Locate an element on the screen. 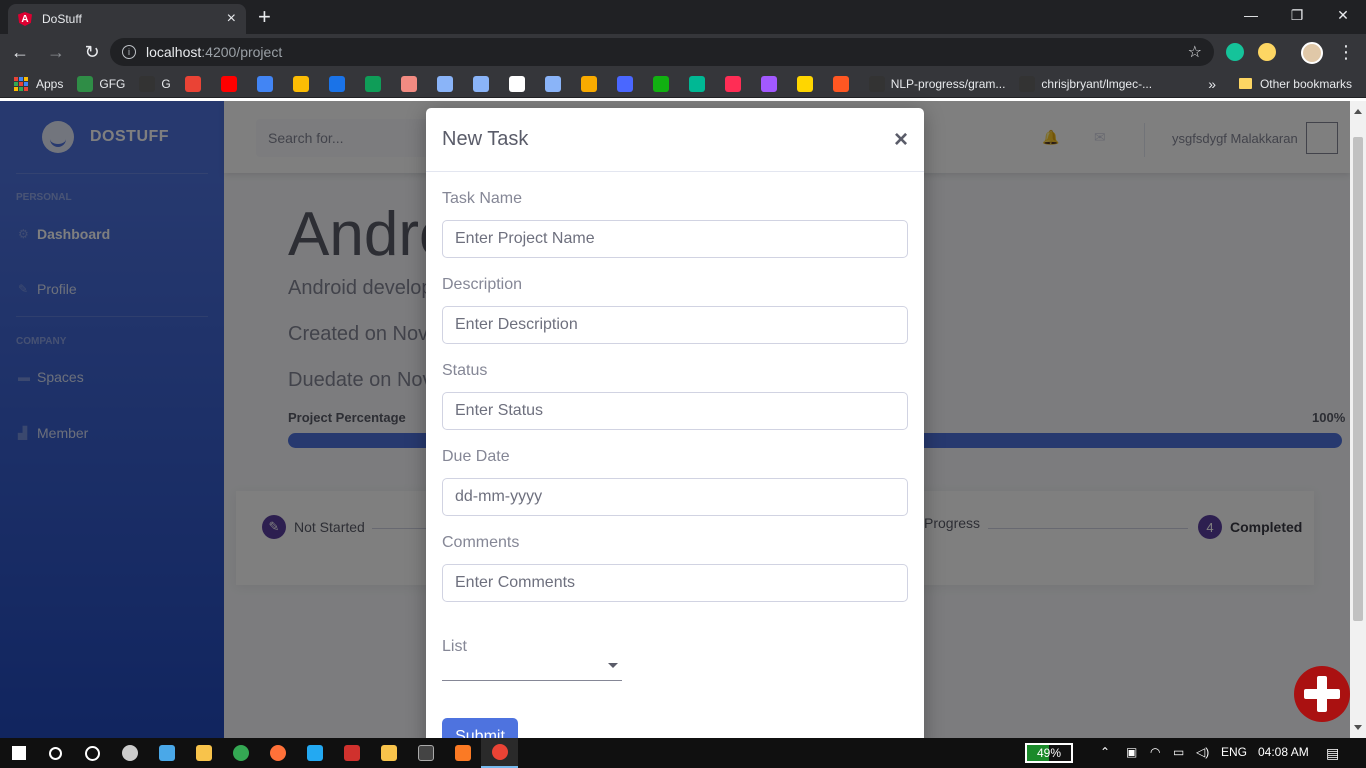 The image size is (1366, 768). windows-start-icon is located at coordinates (18, 753).